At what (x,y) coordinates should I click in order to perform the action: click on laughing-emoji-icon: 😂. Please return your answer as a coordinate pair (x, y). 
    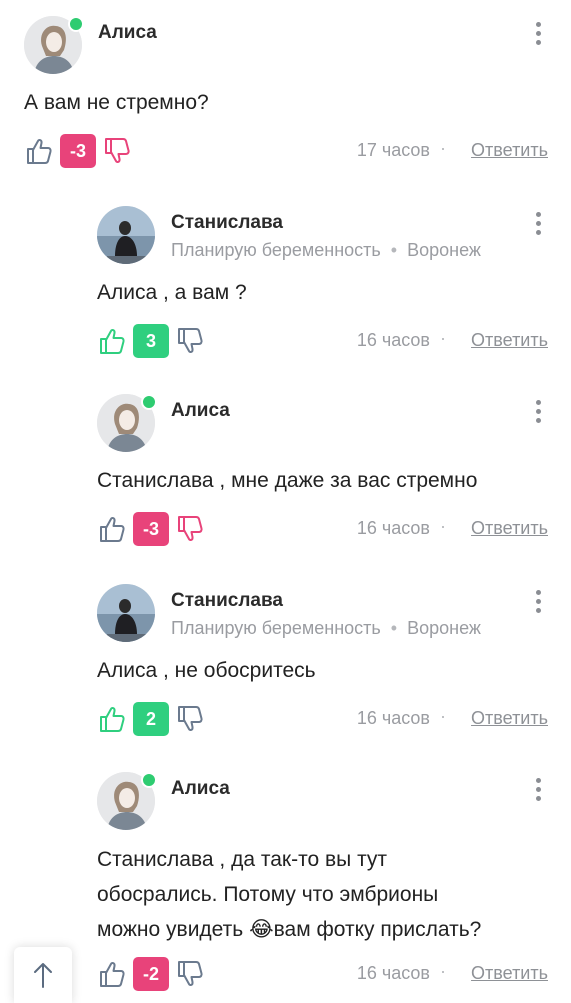
    Looking at the image, I should click on (261, 929).